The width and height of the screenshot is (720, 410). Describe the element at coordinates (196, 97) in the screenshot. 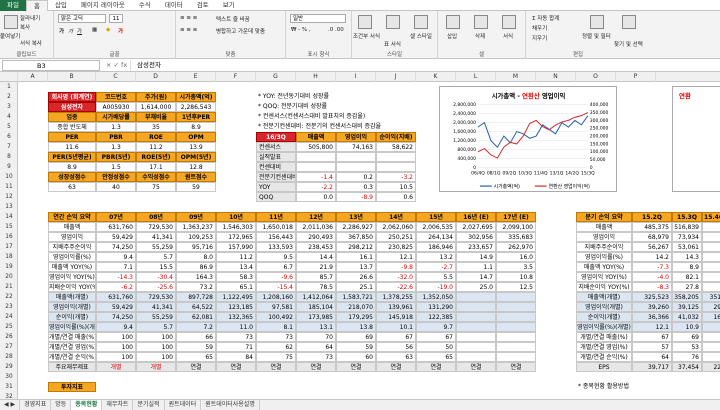

I see `summary-cell: 시가총액(억)` at that location.